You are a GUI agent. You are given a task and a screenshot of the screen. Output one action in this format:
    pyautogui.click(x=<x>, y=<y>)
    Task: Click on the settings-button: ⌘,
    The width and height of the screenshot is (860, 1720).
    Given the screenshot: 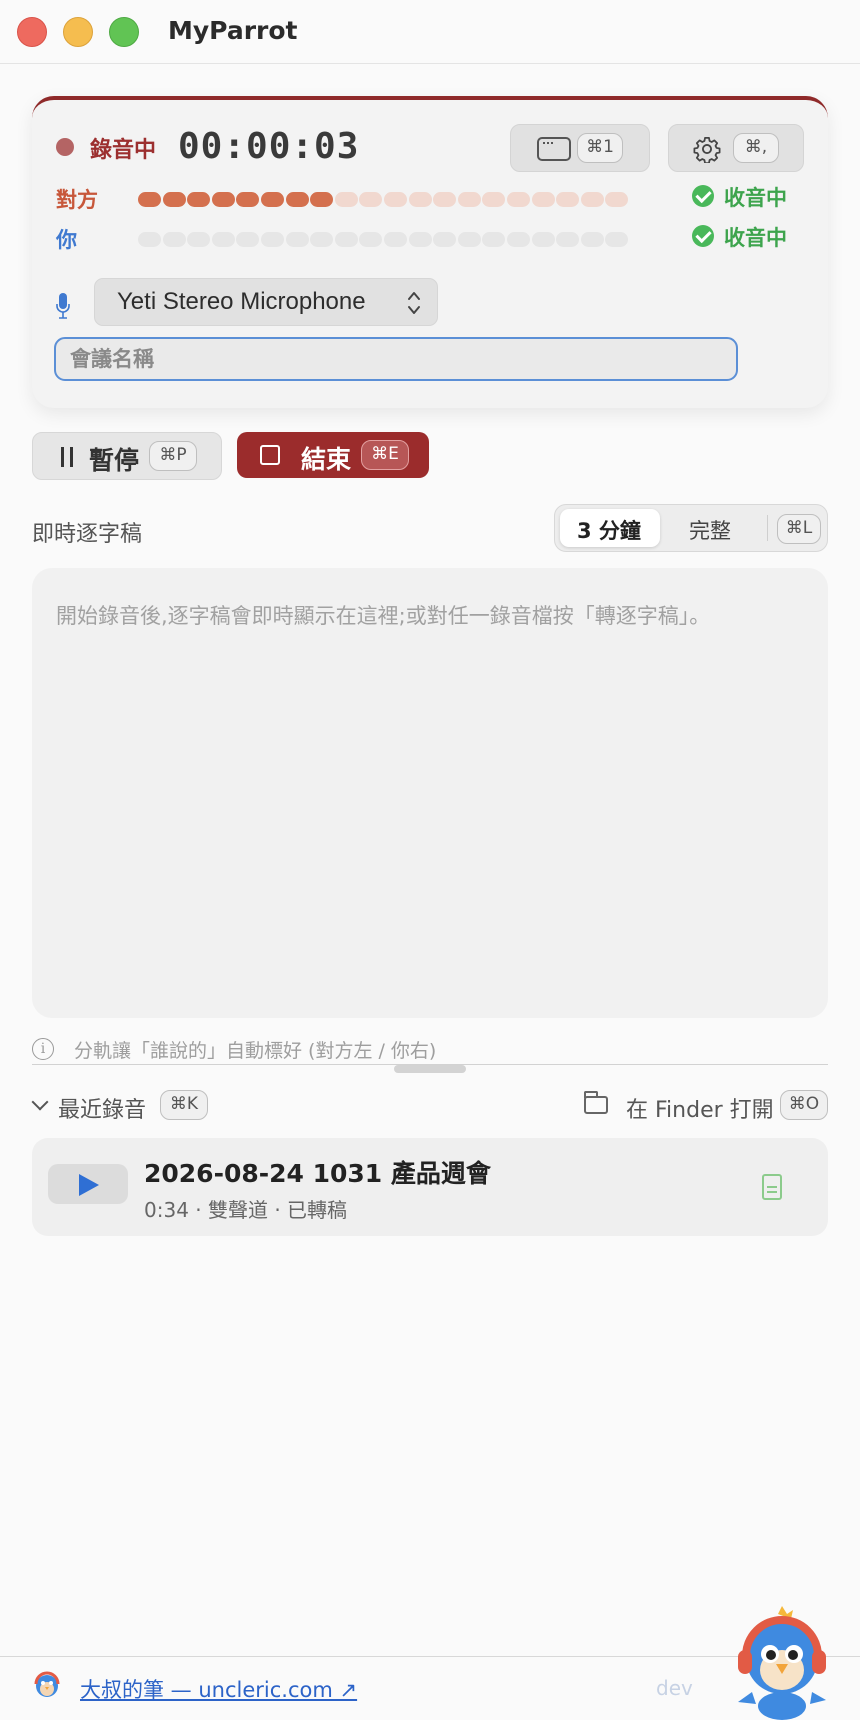 What is the action you would take?
    pyautogui.click(x=736, y=148)
    